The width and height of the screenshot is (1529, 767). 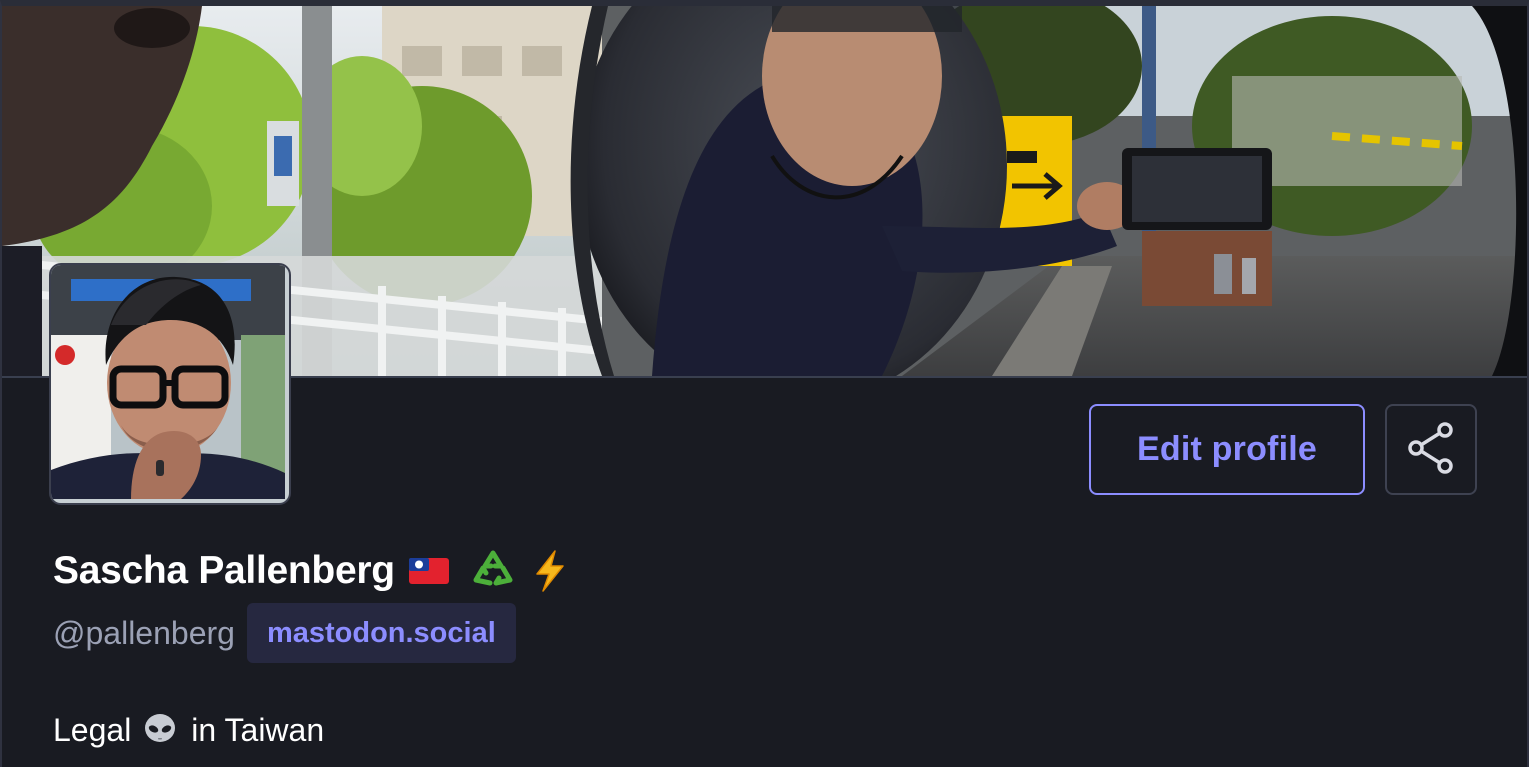 I want to click on bio-prefix: Legal, so click(x=92, y=729).